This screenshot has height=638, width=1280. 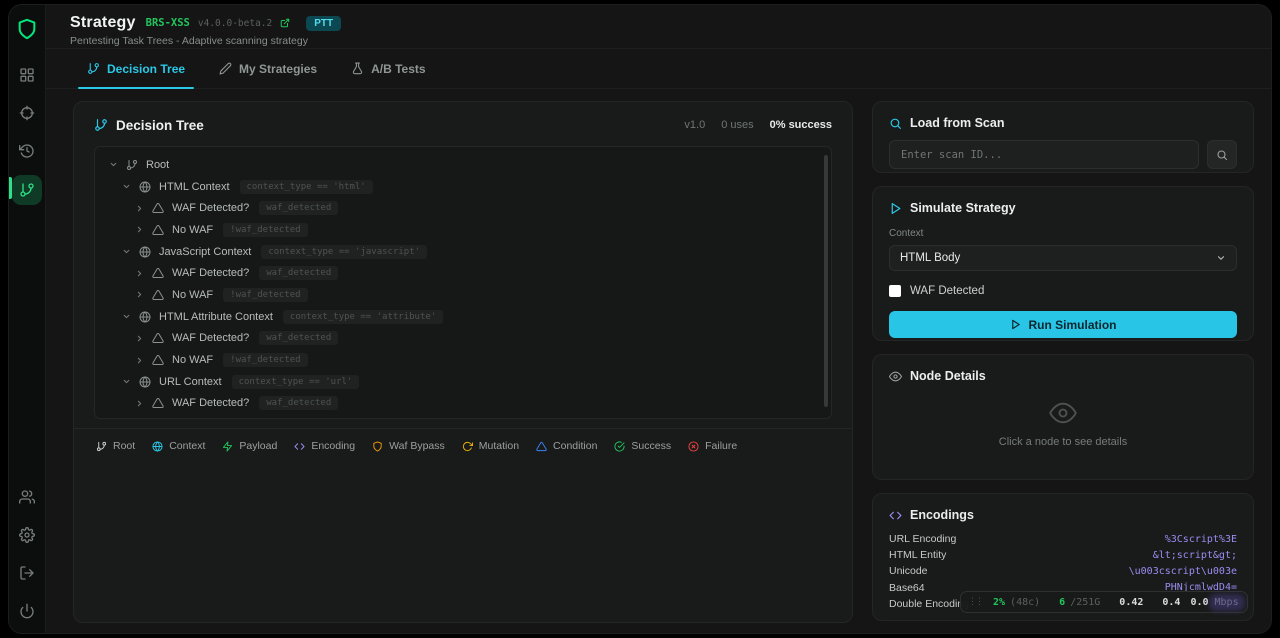 I want to click on waf-detected-checkbox, so click(x=895, y=291).